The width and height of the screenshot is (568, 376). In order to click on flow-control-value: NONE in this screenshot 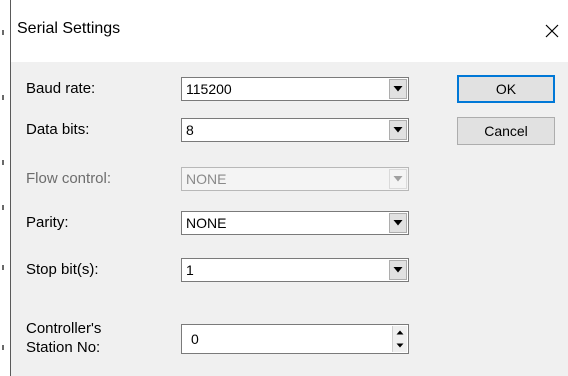, I will do `click(206, 179)`.